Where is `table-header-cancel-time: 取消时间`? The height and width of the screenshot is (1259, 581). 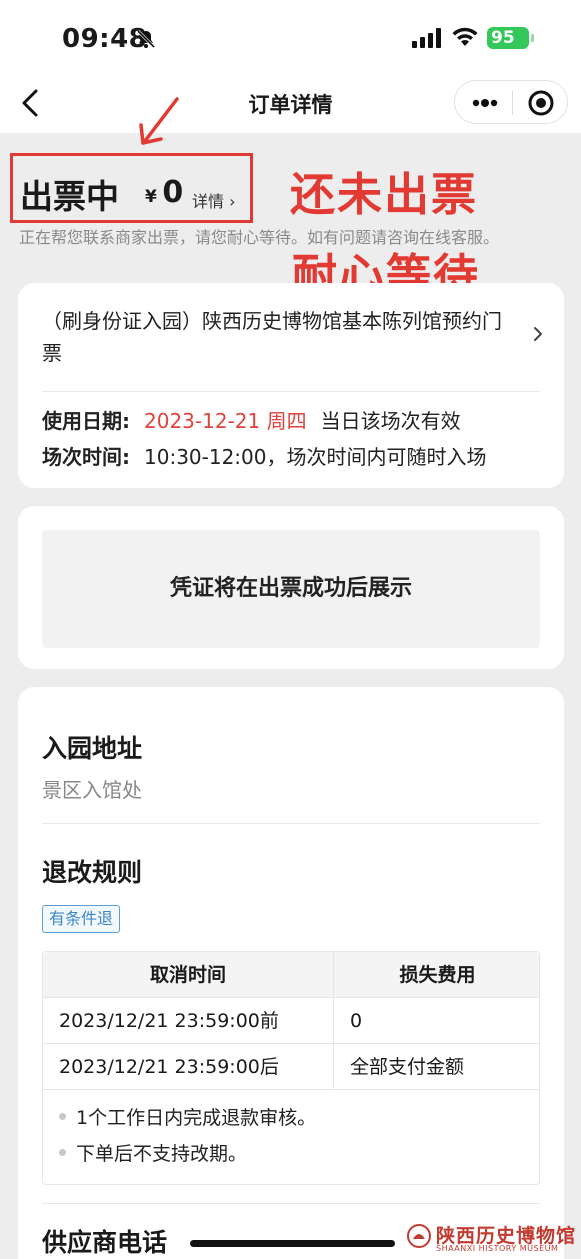 table-header-cancel-time: 取消时间 is located at coordinates (187, 975).